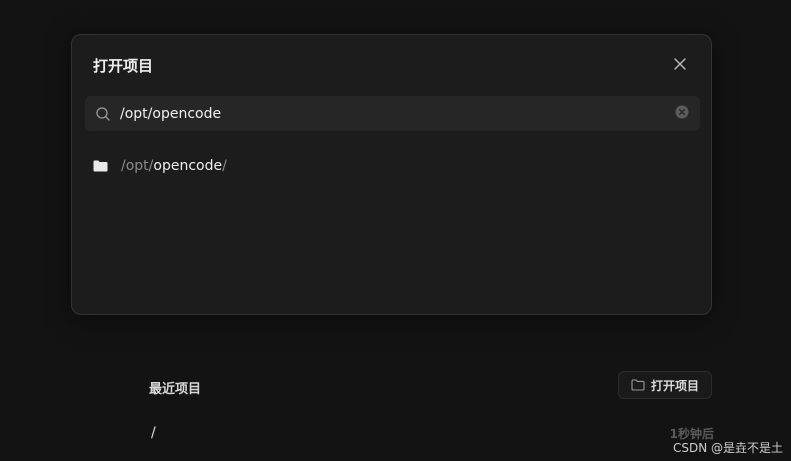  Describe the element at coordinates (188, 166) in the screenshot. I see `result-path-name: opencode` at that location.